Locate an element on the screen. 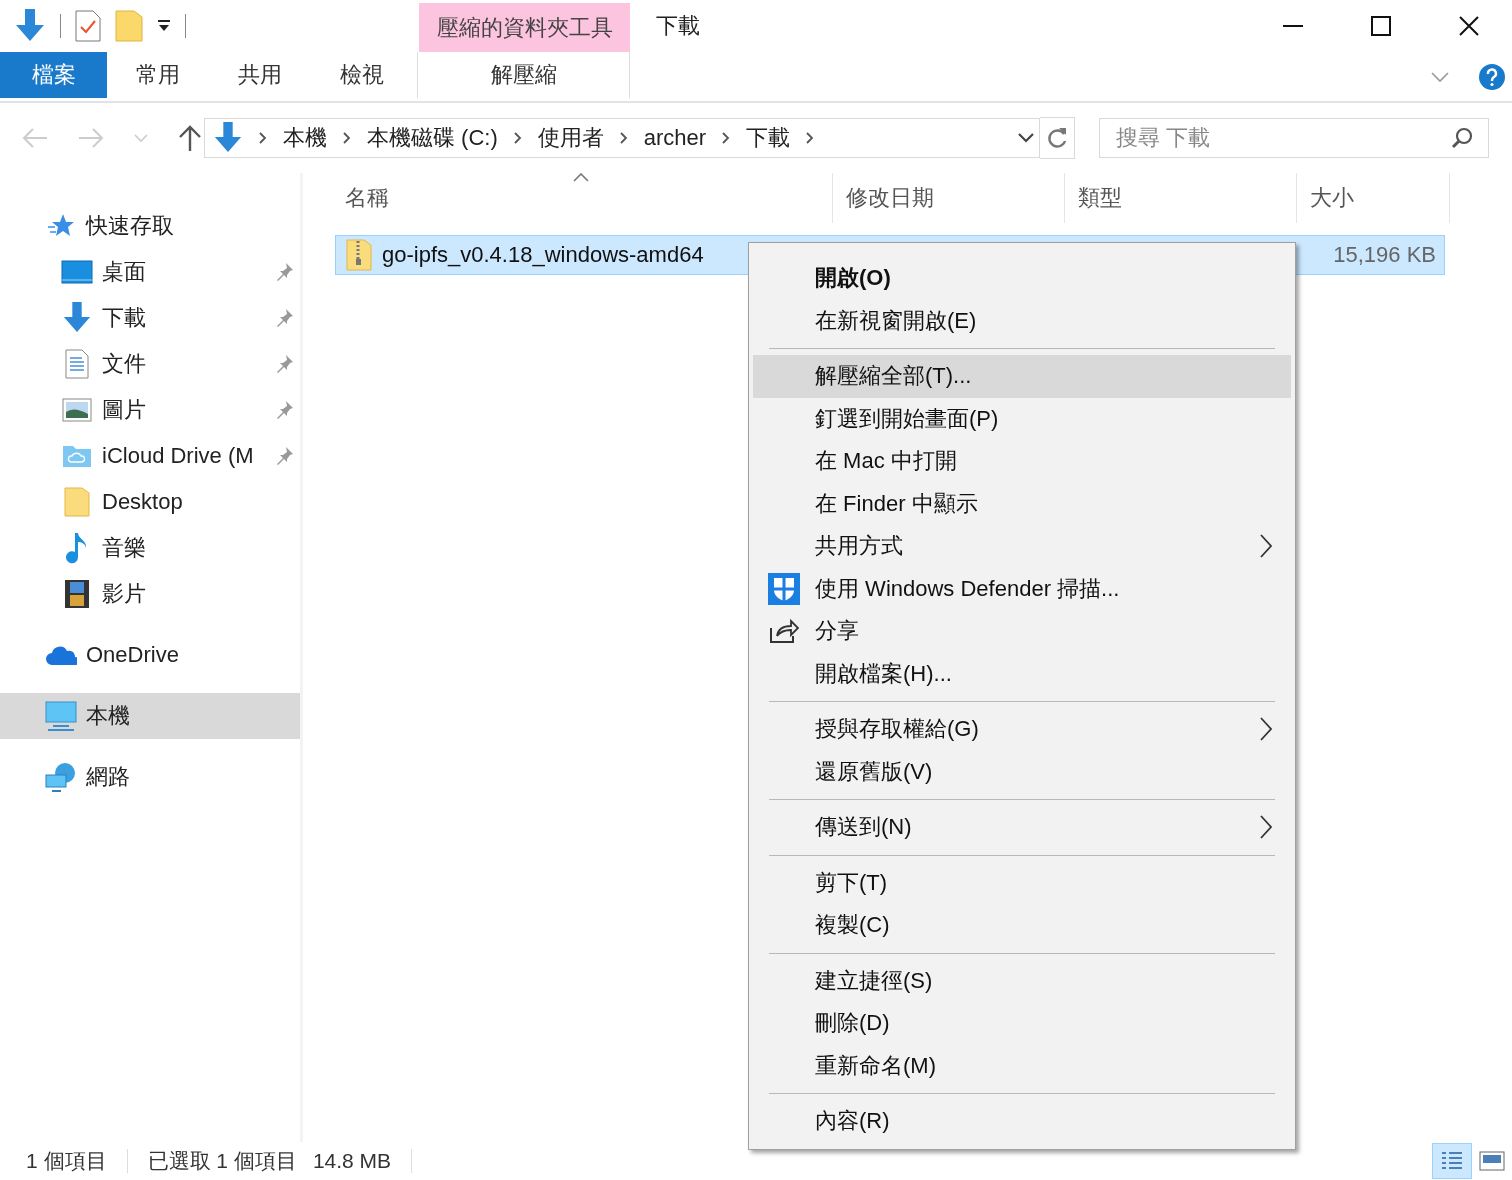 The width and height of the screenshot is (1512, 1180). selection-count: 已選取 1 個項目 is located at coordinates (222, 1161).